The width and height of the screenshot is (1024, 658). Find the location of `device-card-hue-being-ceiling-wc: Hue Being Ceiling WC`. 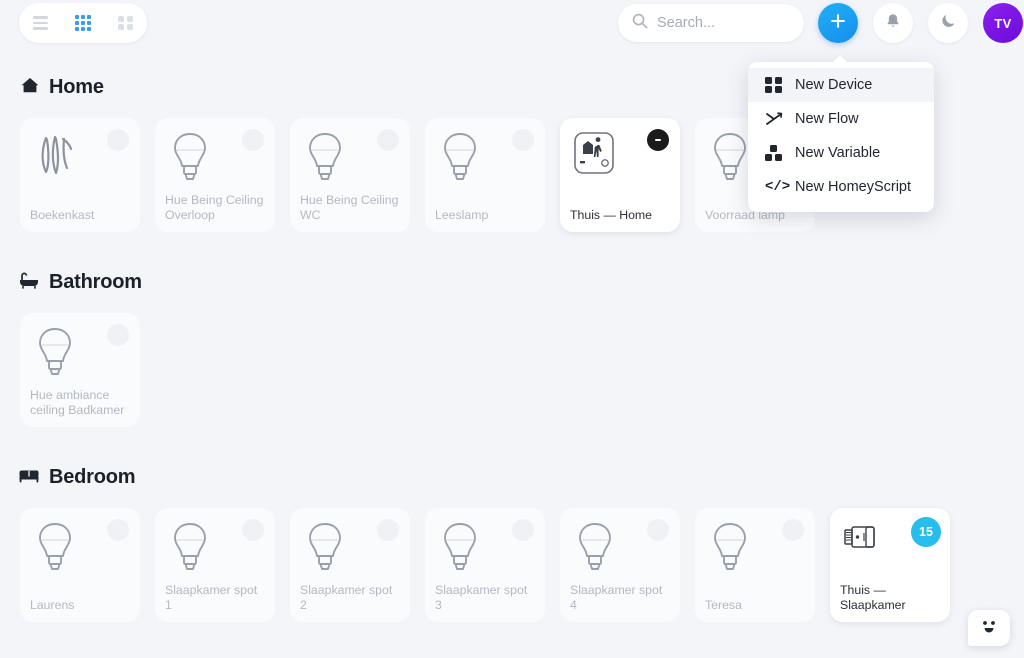

device-card-hue-being-ceiling-wc: Hue Being Ceiling WC is located at coordinates (350, 175).